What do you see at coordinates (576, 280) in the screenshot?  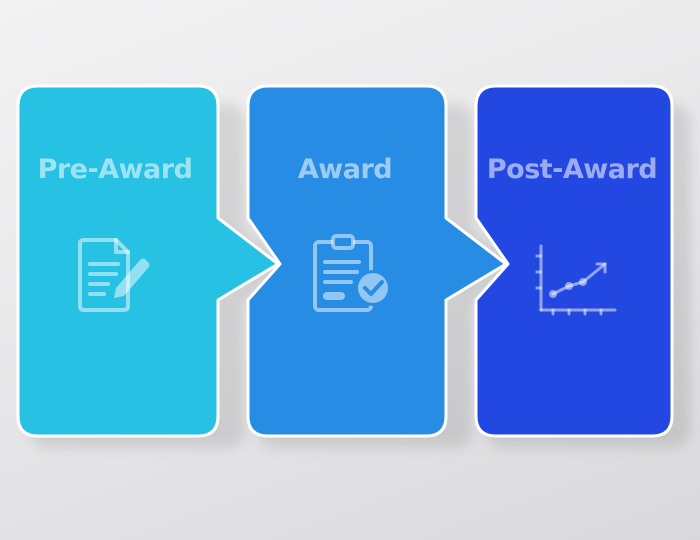 I see `line-chart-icon` at bounding box center [576, 280].